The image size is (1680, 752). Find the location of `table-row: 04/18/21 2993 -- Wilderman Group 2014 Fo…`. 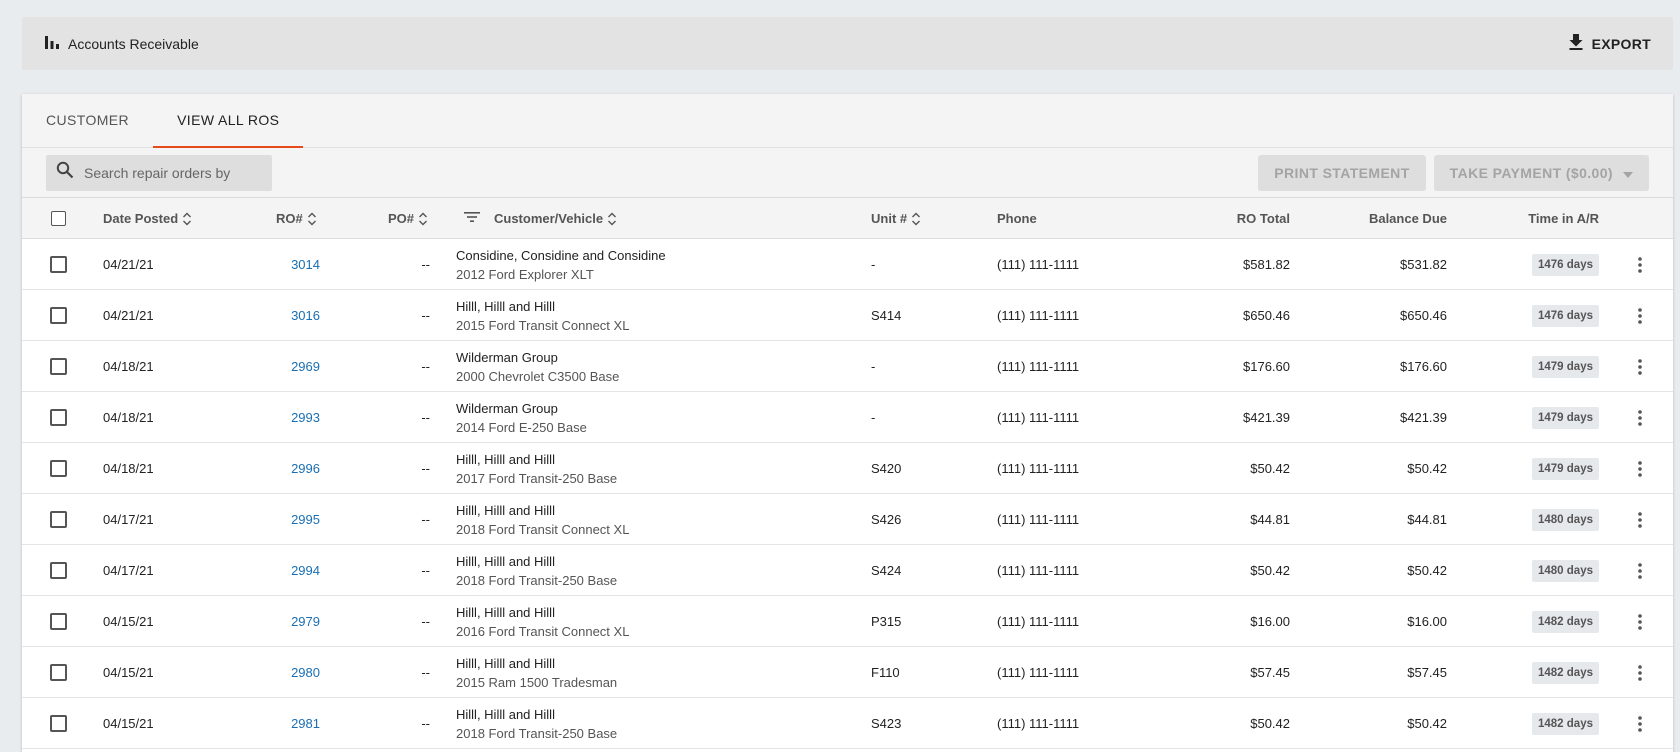

table-row: 04/18/21 2993 -- Wilderman Group 2014 Fo… is located at coordinates (847, 417).